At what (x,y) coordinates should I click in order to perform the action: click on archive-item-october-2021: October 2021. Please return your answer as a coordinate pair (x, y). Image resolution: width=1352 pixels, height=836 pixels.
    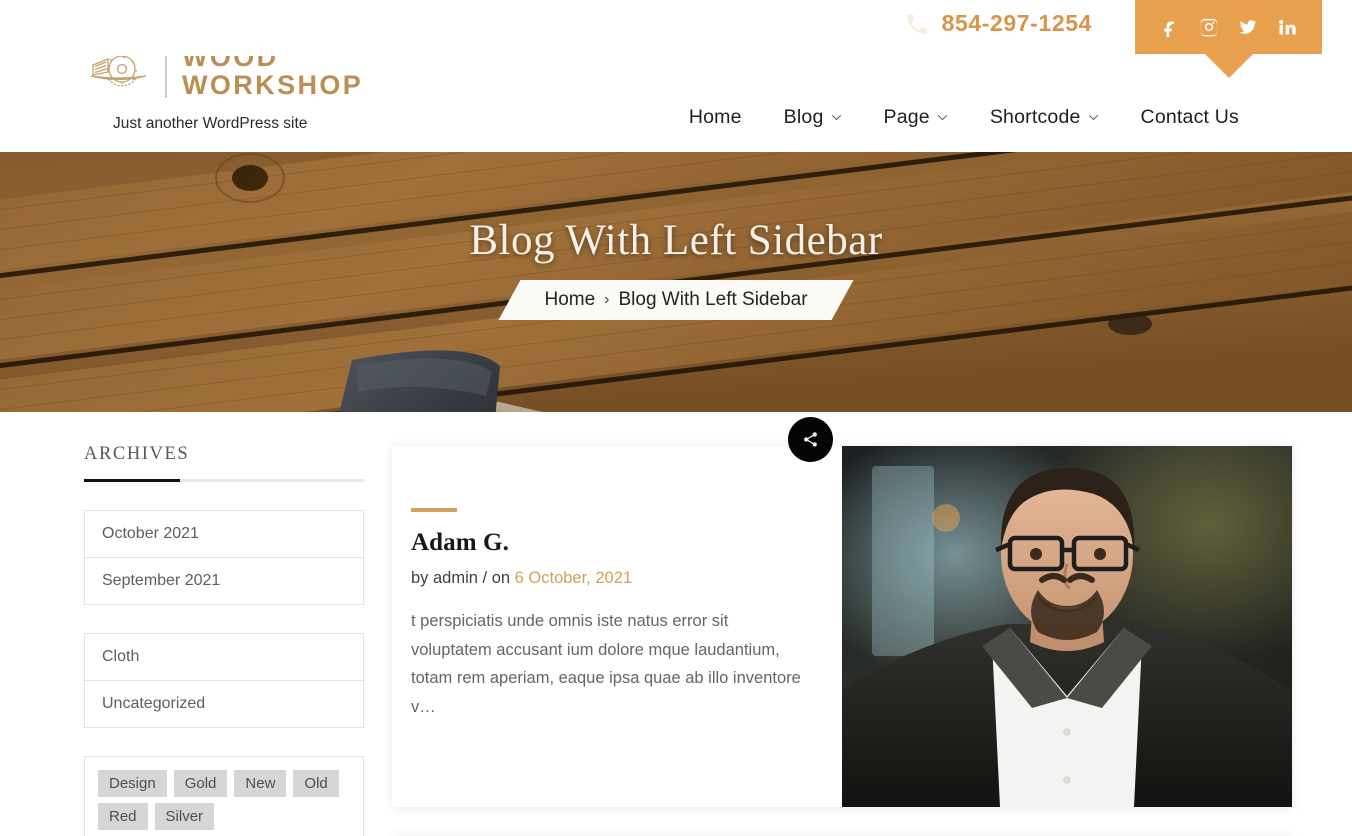
    Looking at the image, I should click on (224, 534).